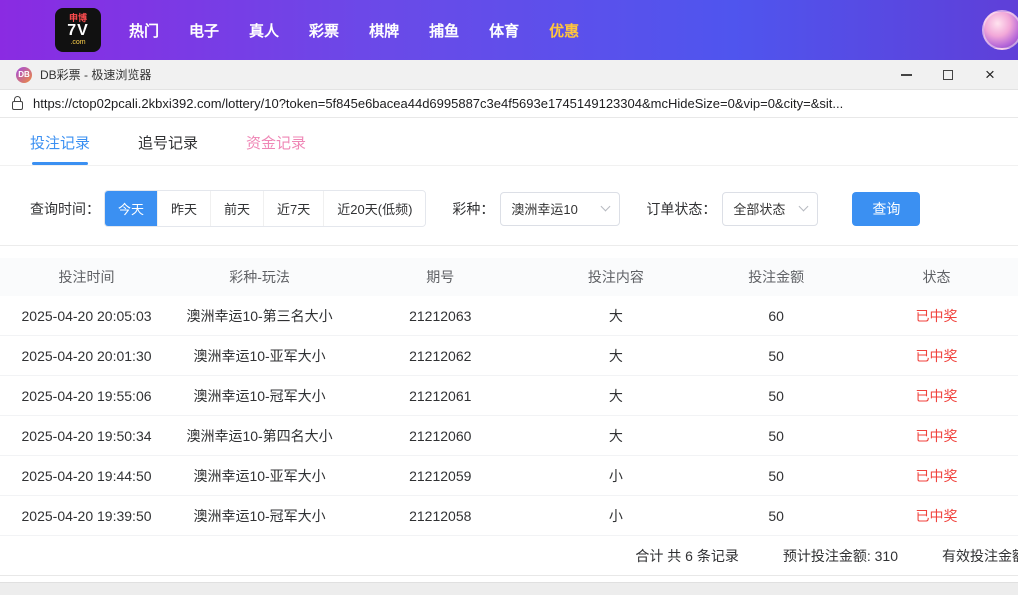 This screenshot has width=1018, height=595. I want to click on cell-issue: 21212061, so click(440, 395).